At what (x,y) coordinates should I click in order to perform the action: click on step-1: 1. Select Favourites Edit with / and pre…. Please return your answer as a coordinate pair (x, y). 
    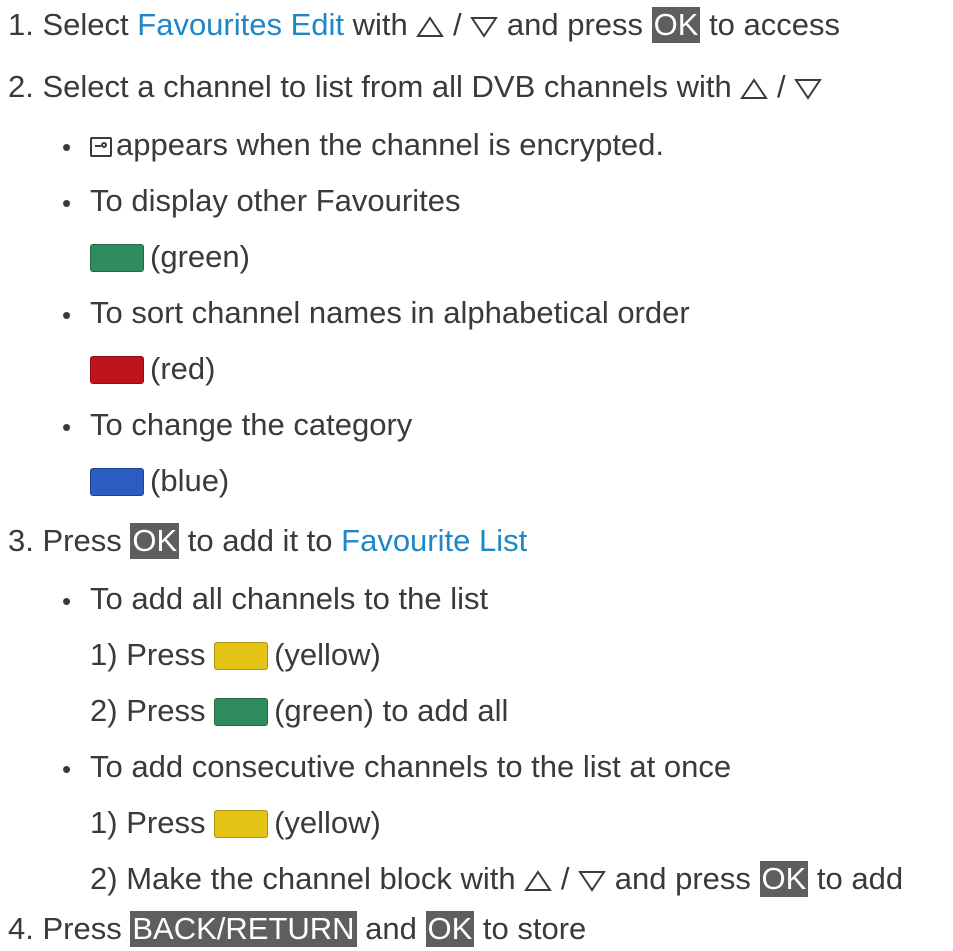
    Looking at the image, I should click on (424, 25).